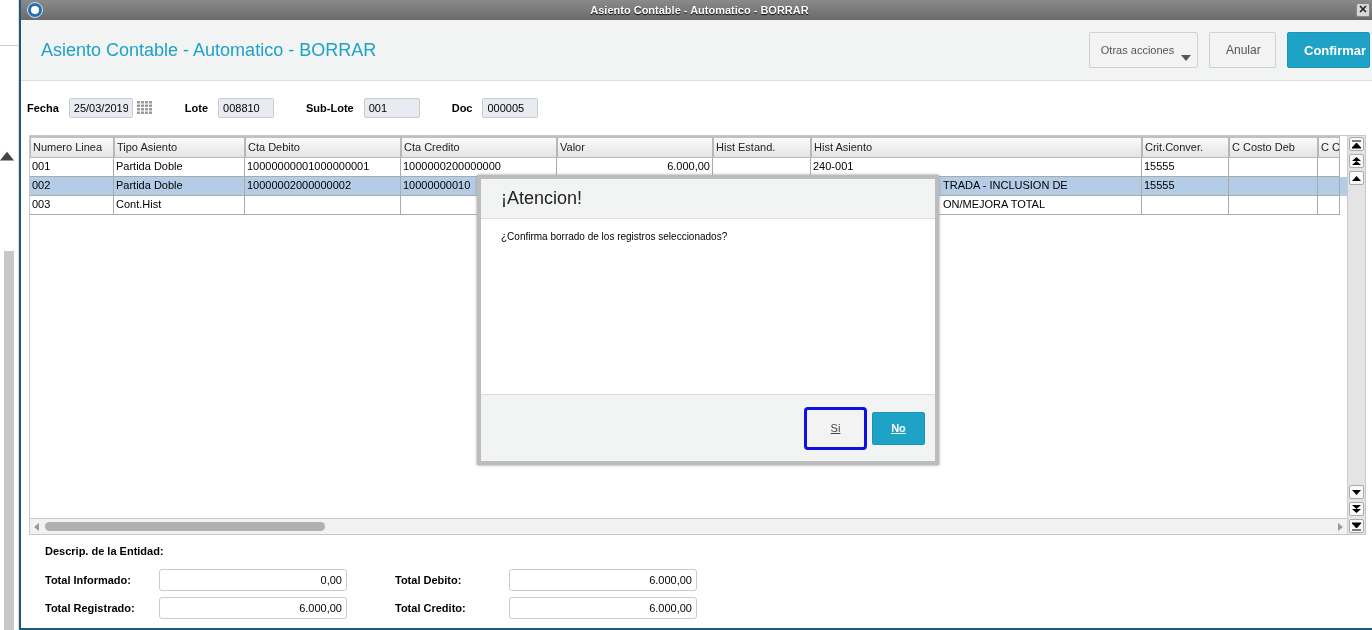 Image resolution: width=1372 pixels, height=630 pixels. Describe the element at coordinates (330, 108) in the screenshot. I see `field-label: Sub-Lote` at that location.